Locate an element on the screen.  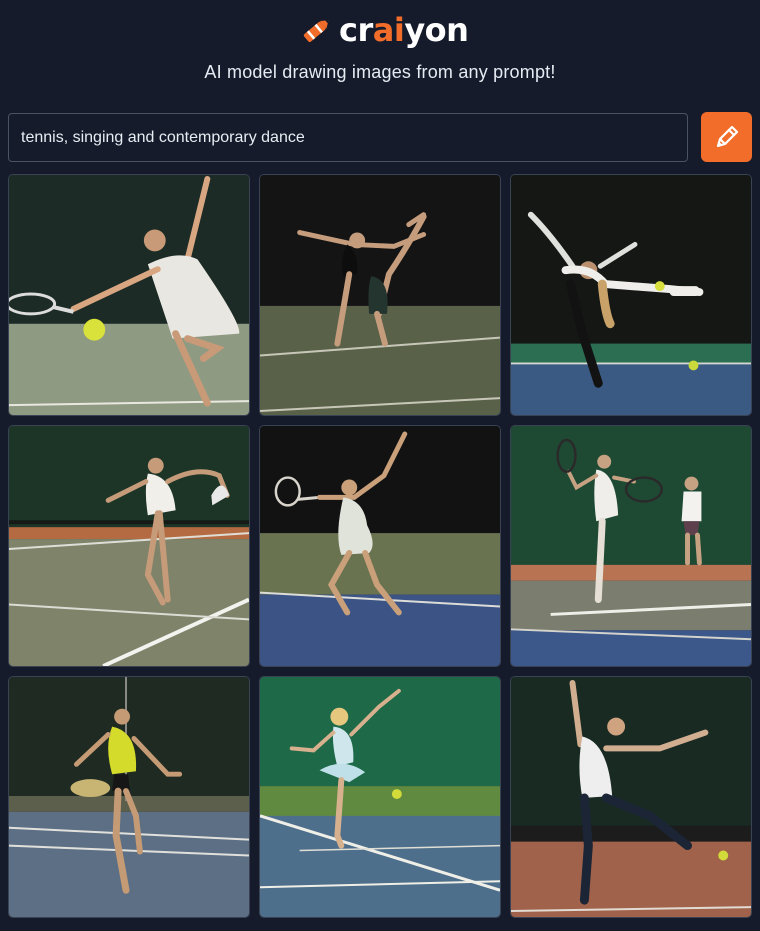
craiyon-logo: craiyon is located at coordinates (384, 30).